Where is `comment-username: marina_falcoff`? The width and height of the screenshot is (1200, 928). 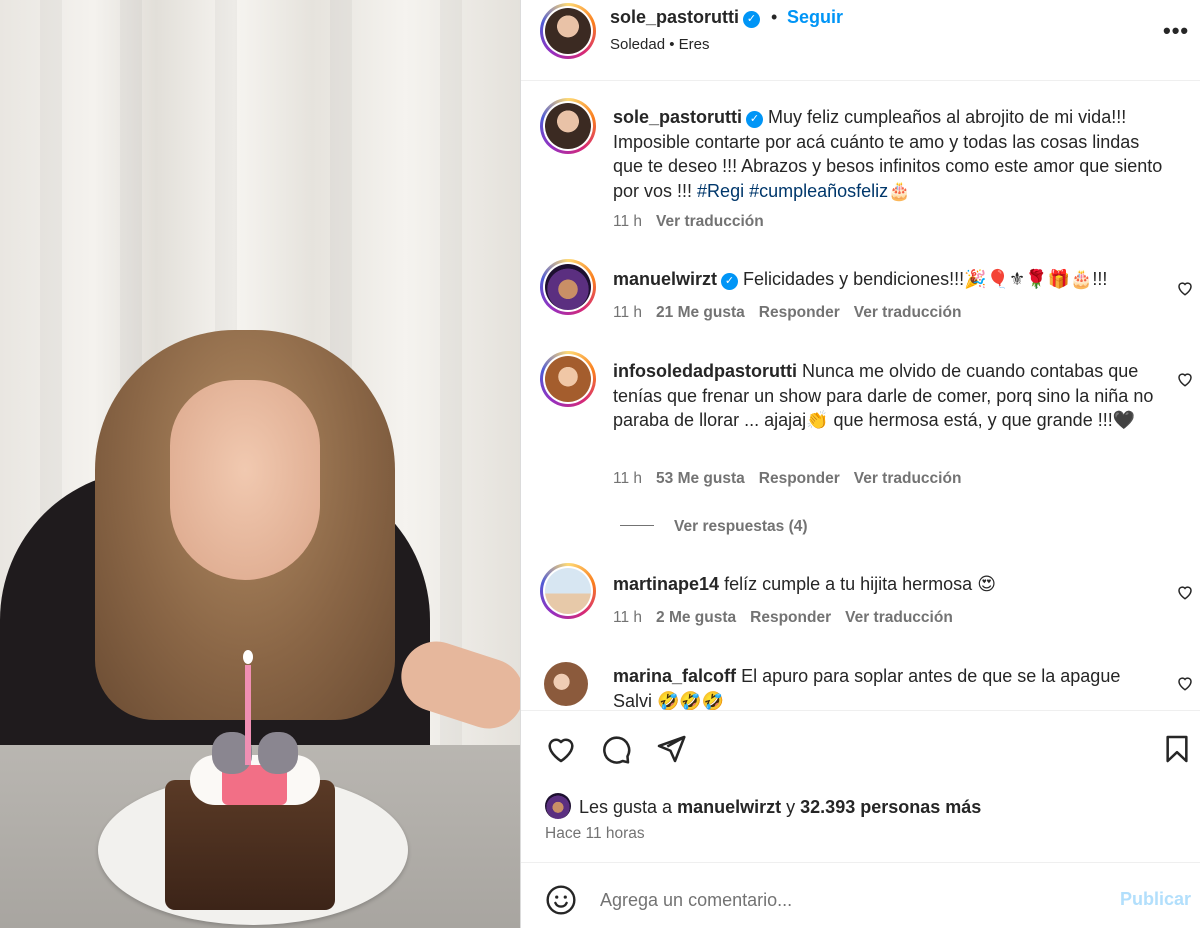
comment-username: marina_falcoff is located at coordinates (674, 676).